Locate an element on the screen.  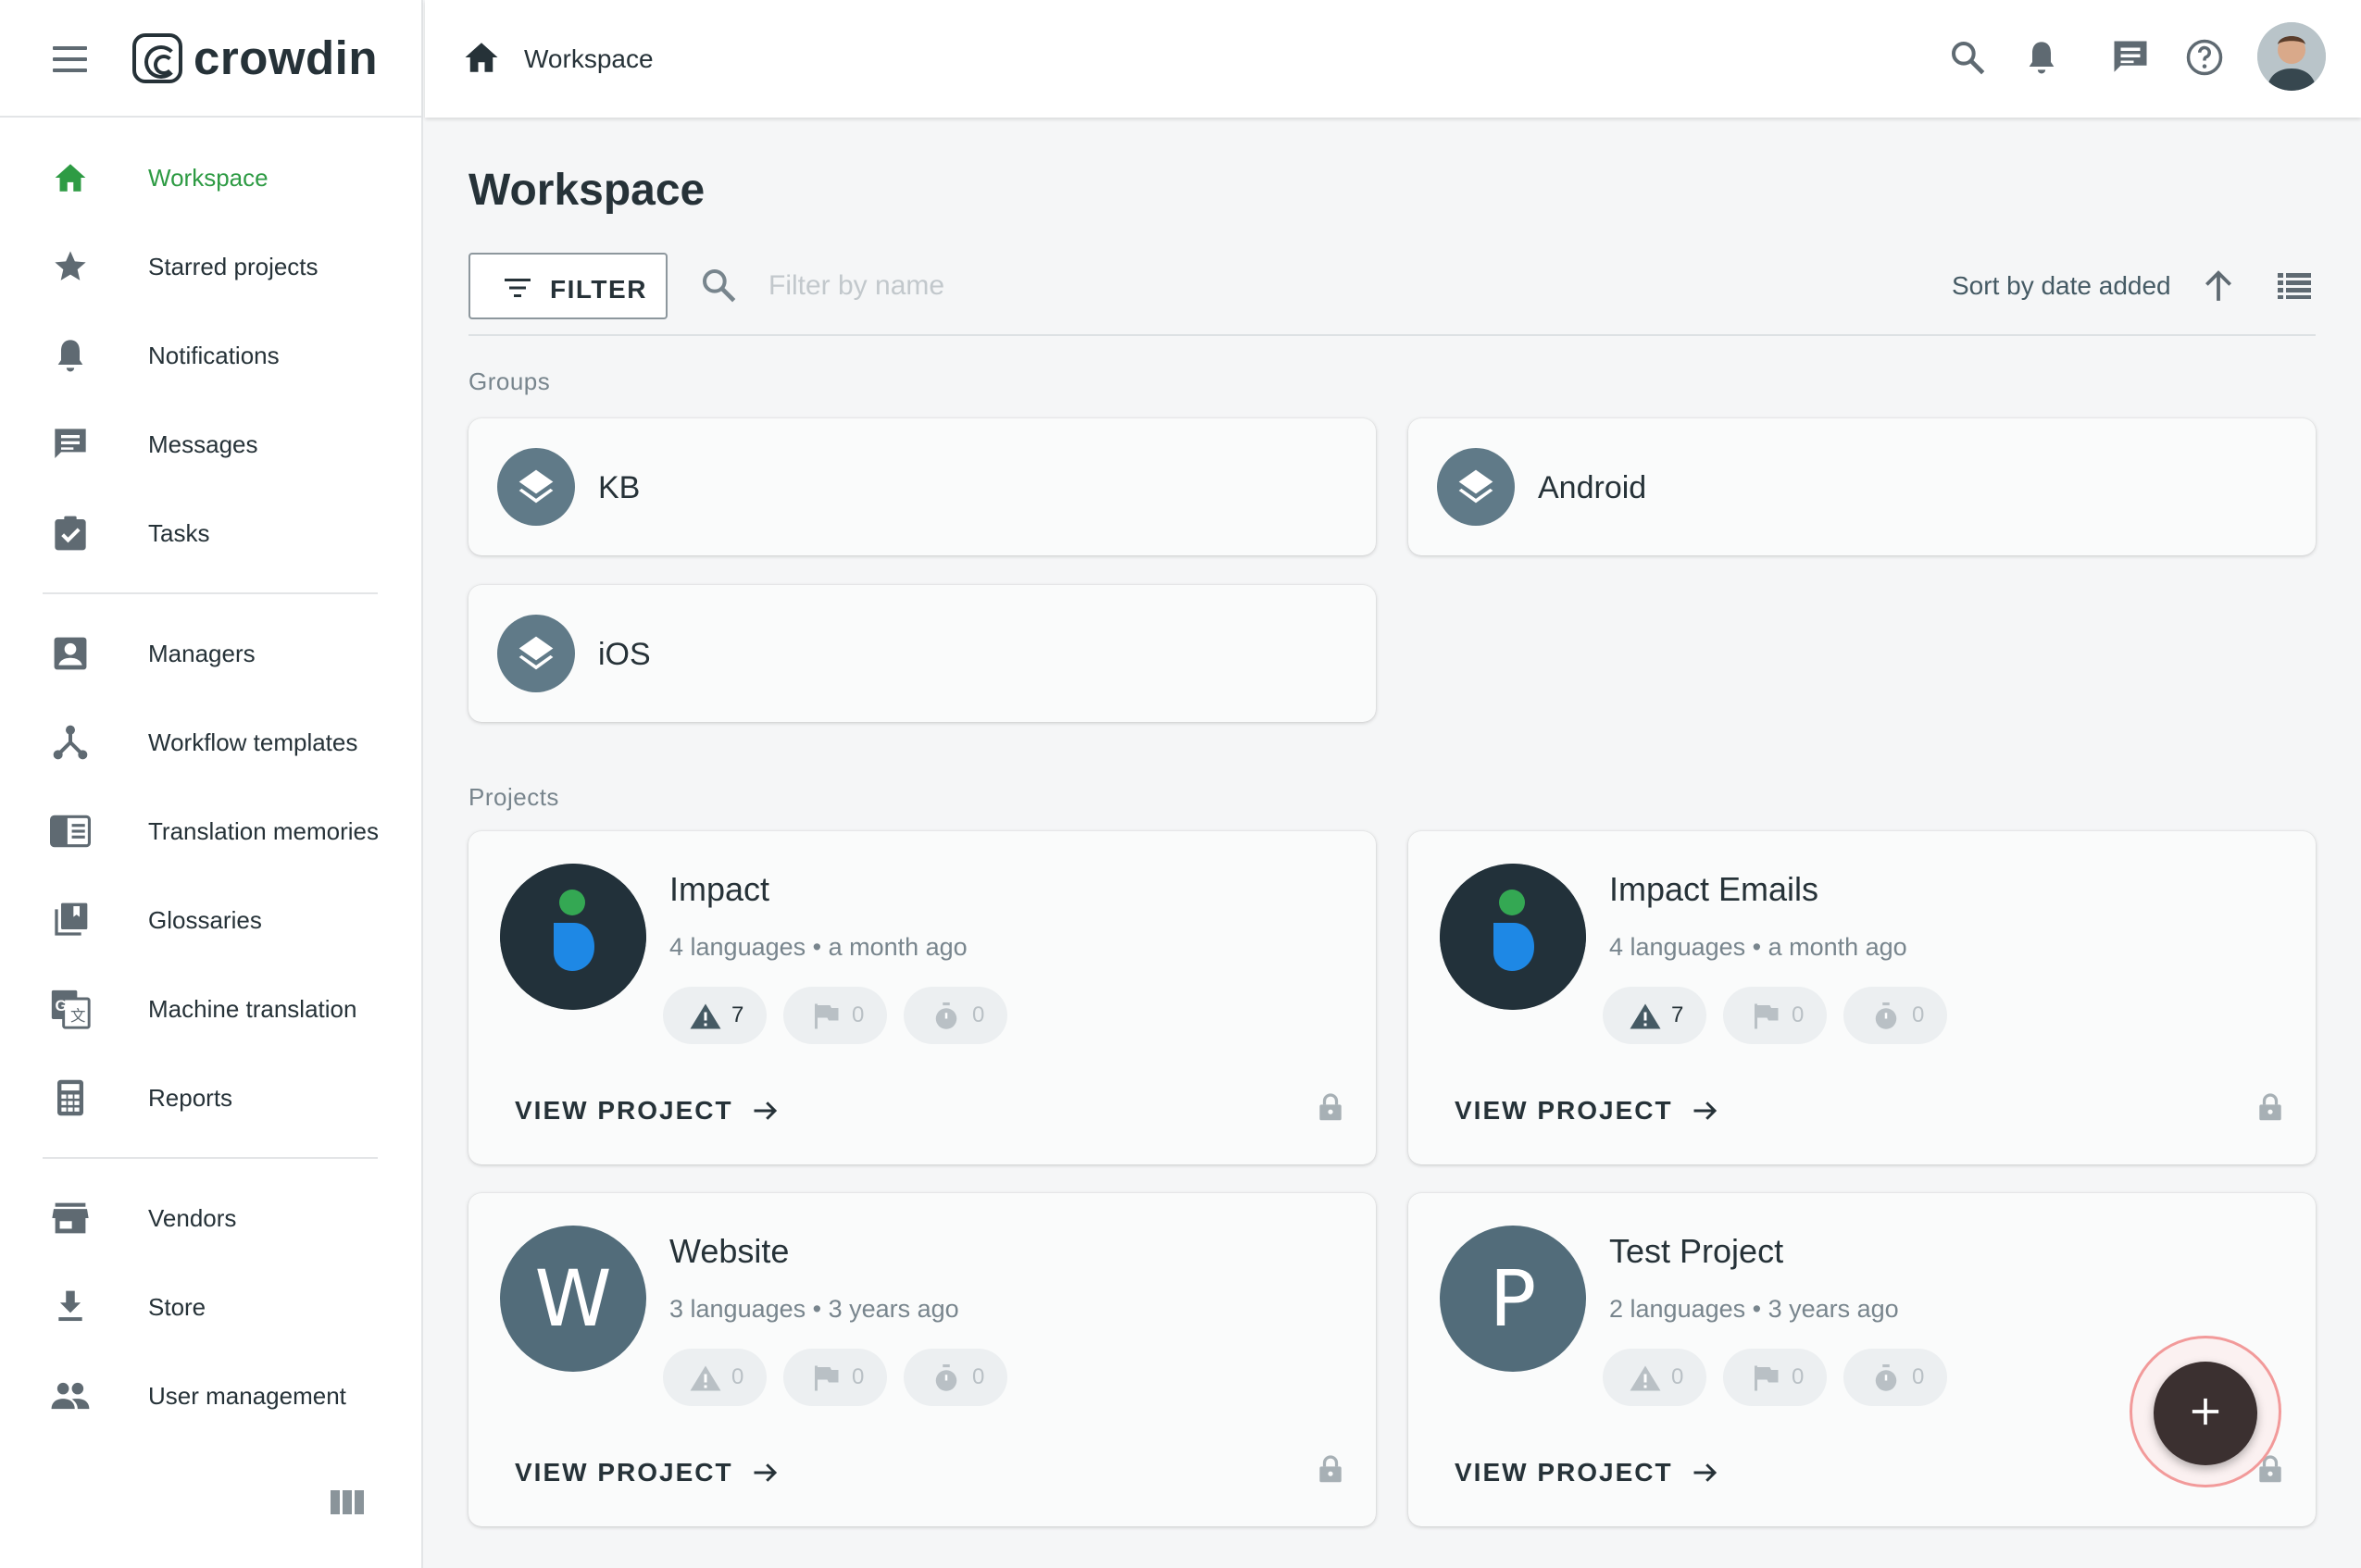
issues-count: 0 is located at coordinates (737, 1376).